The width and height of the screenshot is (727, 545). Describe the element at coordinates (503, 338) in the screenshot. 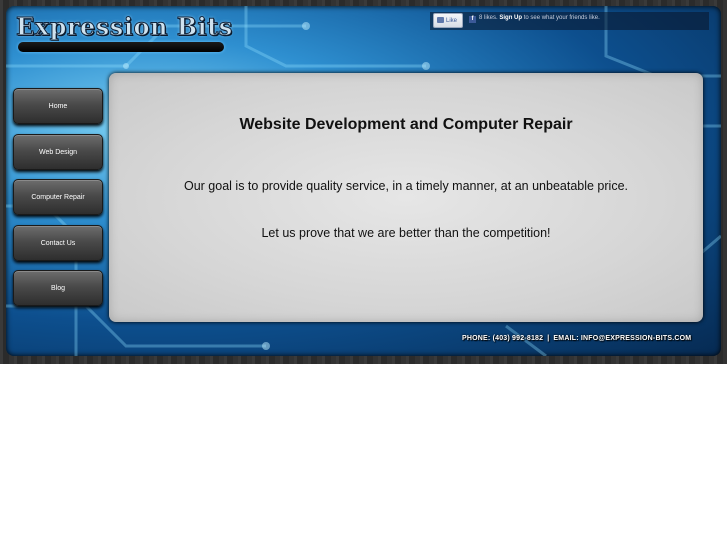

I see `footer-phone: PHONE: (403) 992-8182` at that location.